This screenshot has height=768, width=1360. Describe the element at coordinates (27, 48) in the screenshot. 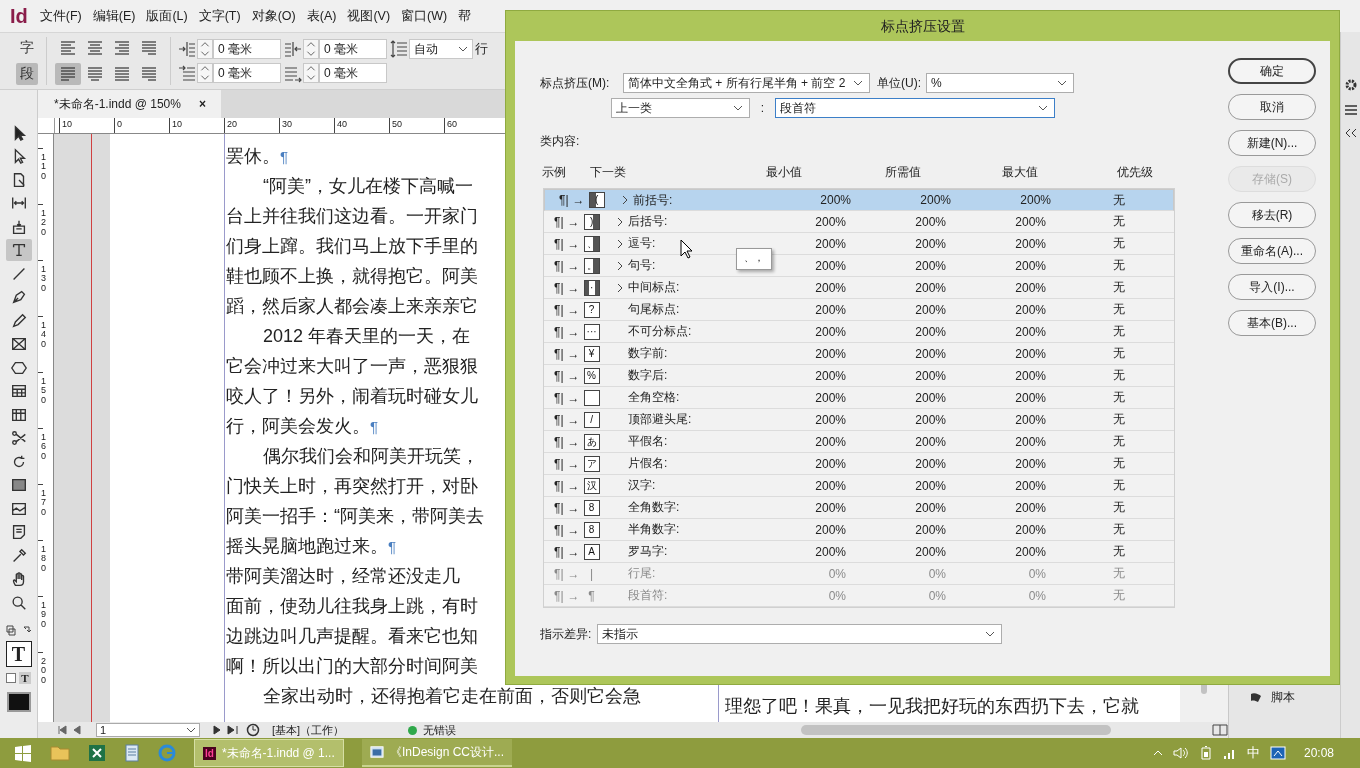

I see `mode-button: 字` at that location.